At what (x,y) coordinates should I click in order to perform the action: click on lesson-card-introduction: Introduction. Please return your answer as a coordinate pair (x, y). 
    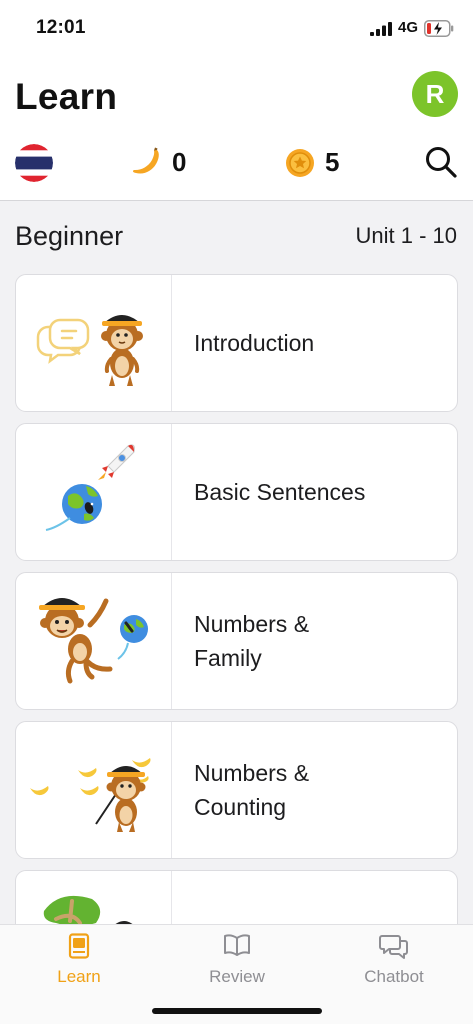
    Looking at the image, I should click on (236, 343).